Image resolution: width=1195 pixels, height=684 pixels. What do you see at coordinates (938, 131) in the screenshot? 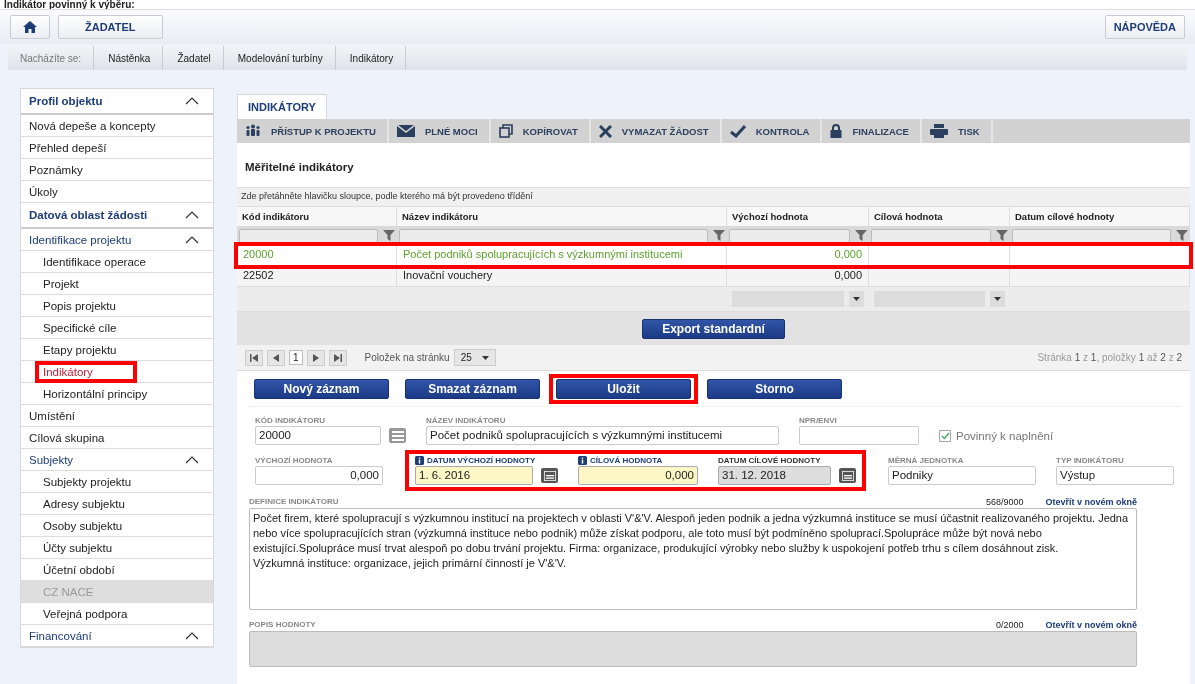
I see `printer-icon` at bounding box center [938, 131].